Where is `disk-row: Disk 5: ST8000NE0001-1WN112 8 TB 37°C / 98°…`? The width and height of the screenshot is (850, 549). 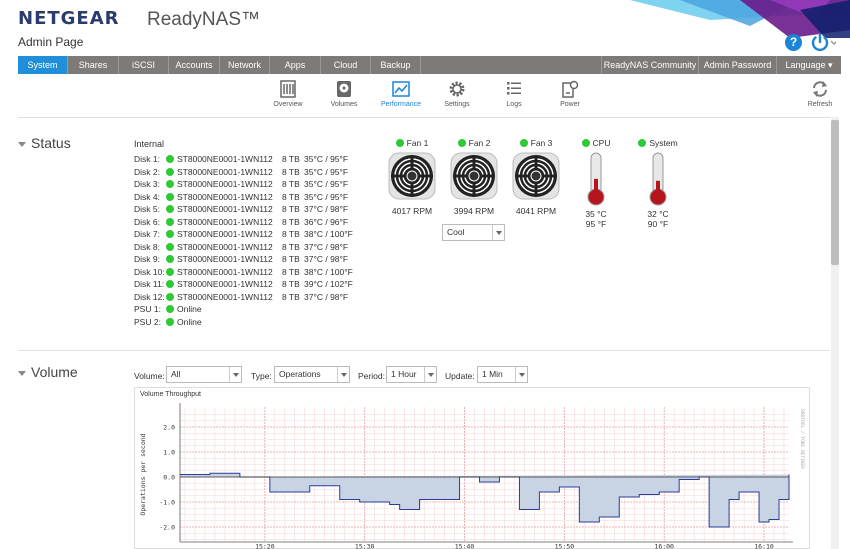 disk-row: Disk 5: ST8000NE0001-1WN112 8 TB 37°C / 98°… is located at coordinates (243, 209).